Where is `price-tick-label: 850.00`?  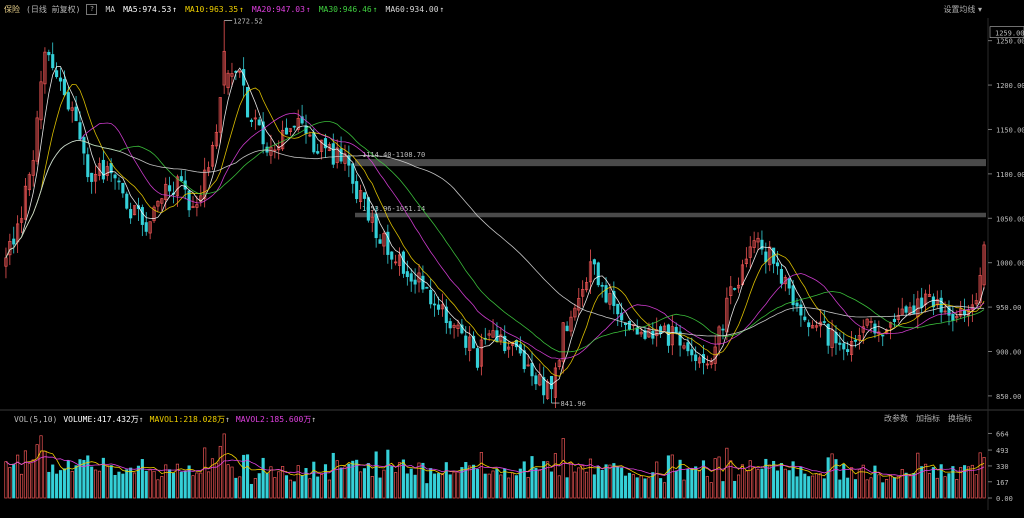 price-tick-label: 850.00 is located at coordinates (1008, 397).